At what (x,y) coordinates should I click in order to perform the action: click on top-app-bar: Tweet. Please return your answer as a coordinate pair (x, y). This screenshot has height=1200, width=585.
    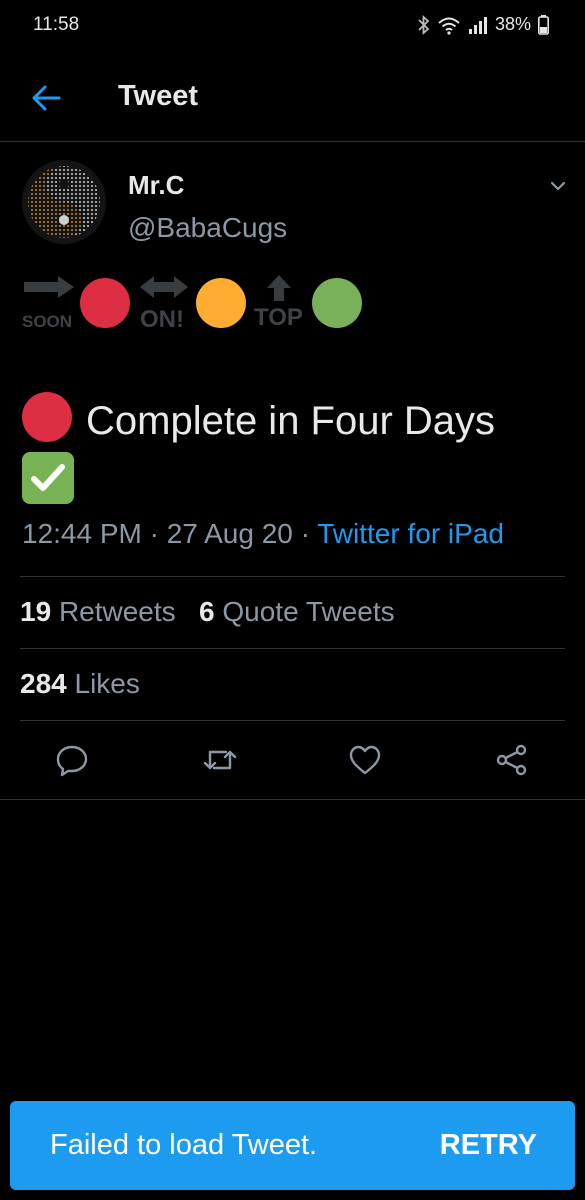
    Looking at the image, I should click on (292, 96).